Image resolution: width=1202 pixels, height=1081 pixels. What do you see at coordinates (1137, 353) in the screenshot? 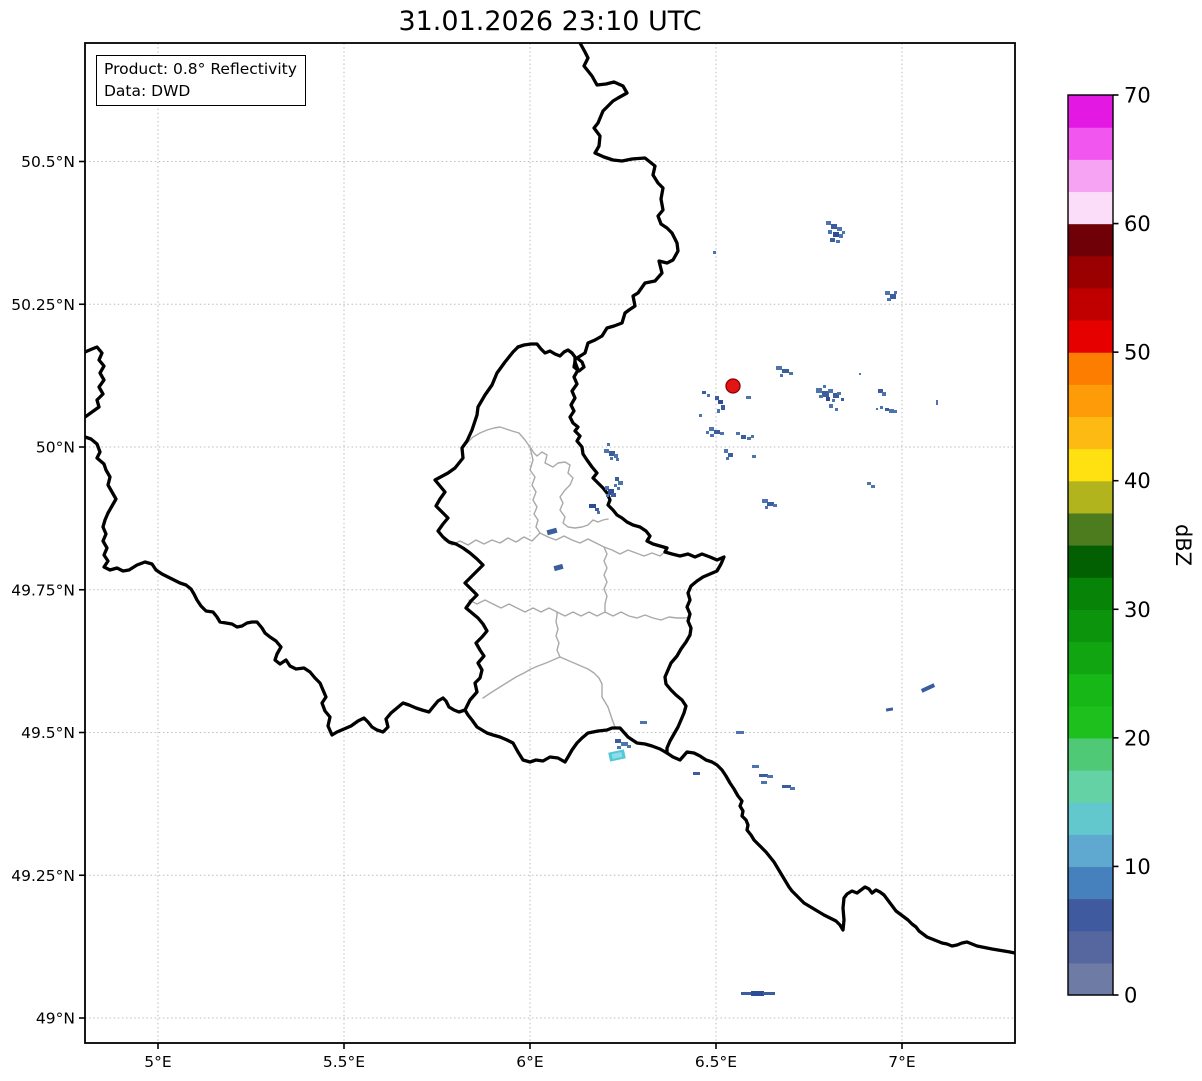
I see `colorbar-tick-label: 50` at bounding box center [1137, 353].